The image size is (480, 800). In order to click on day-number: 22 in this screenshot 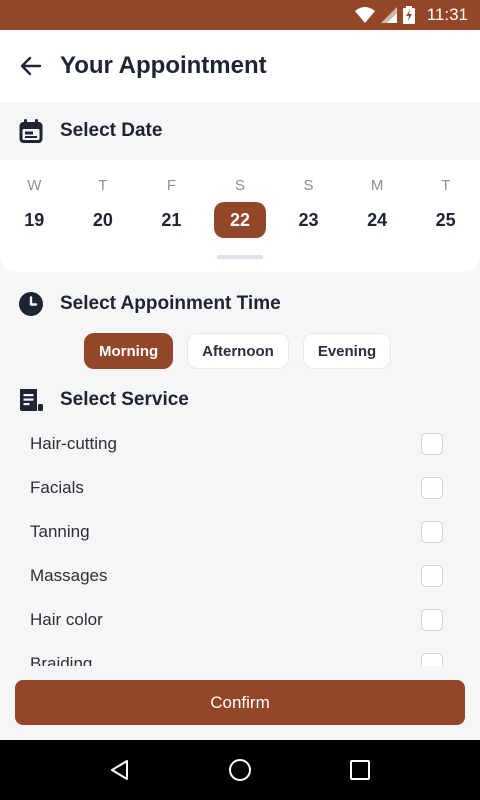, I will do `click(239, 220)`.